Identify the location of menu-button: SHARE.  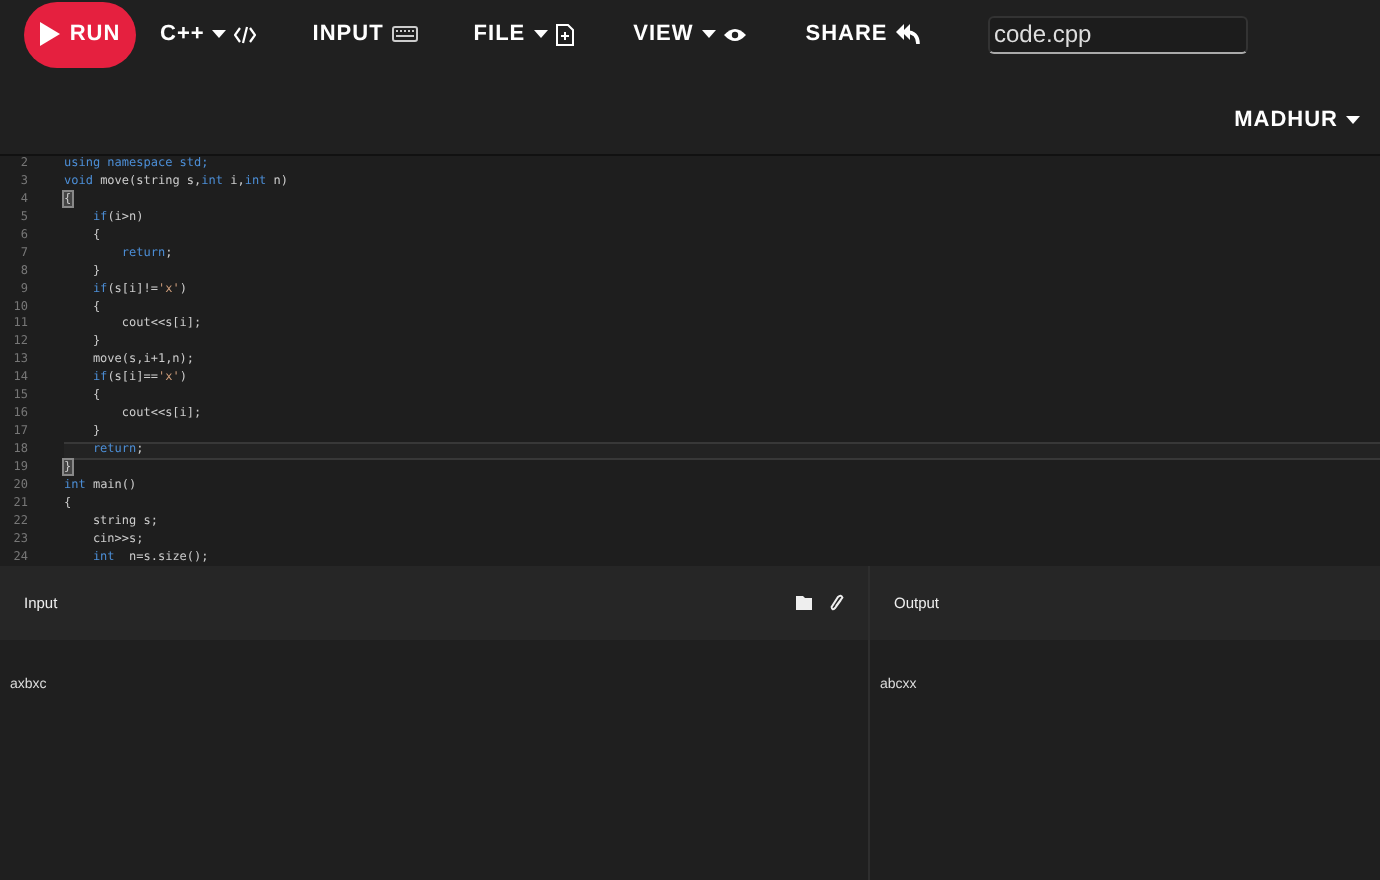
(862, 34).